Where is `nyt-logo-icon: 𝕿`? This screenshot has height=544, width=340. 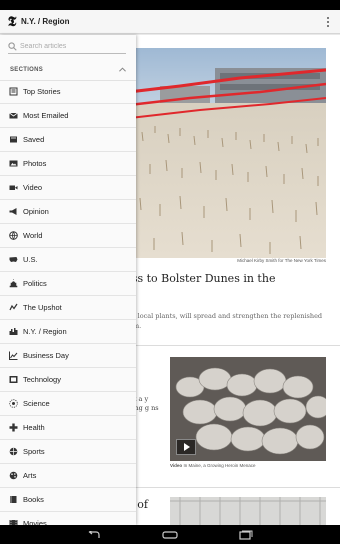
nyt-logo-icon: 𝕿 is located at coordinates (12, 22).